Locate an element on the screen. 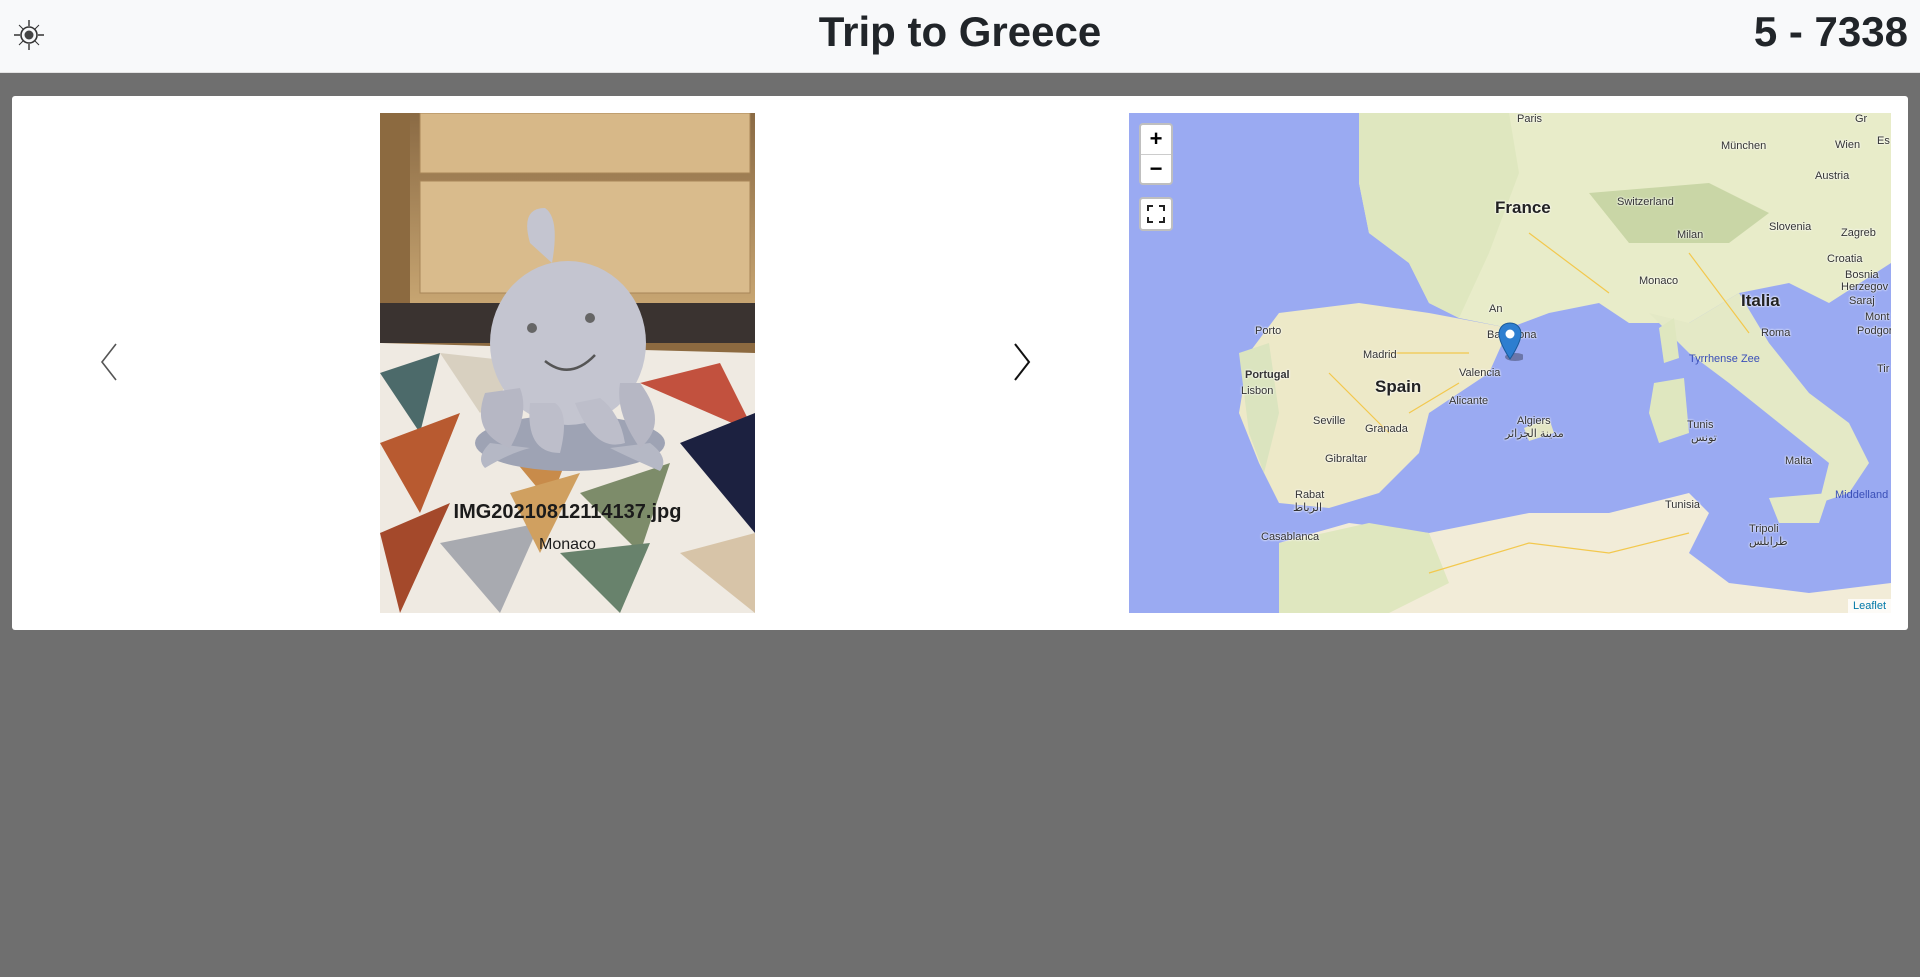 Image resolution: width=1920 pixels, height=977 pixels. map-label-tripoli-ar: طرابلس is located at coordinates (1768, 542).